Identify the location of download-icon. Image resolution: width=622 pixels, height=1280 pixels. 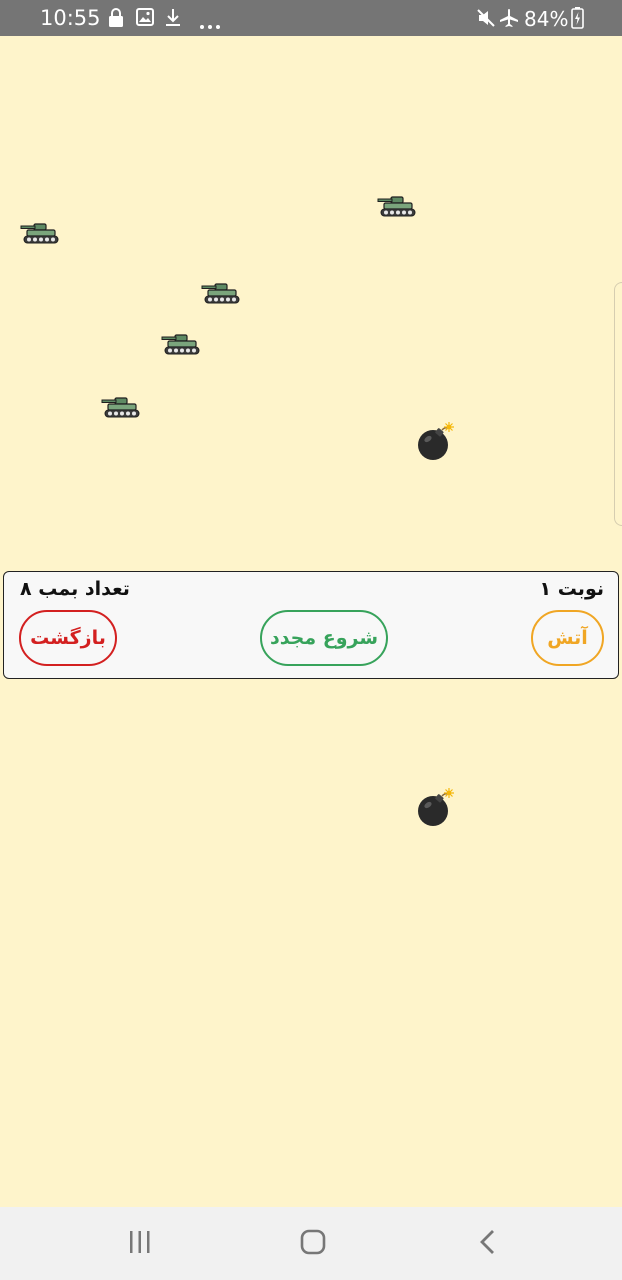
(173, 20).